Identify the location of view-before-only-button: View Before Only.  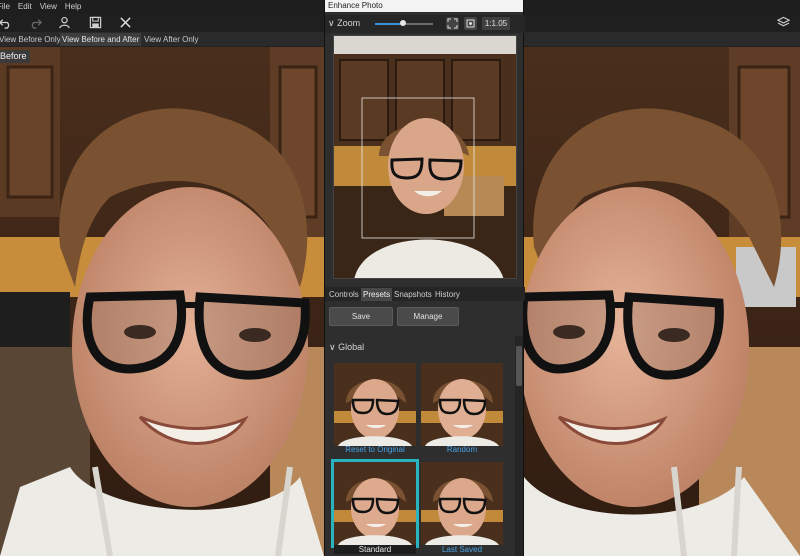
(31, 39).